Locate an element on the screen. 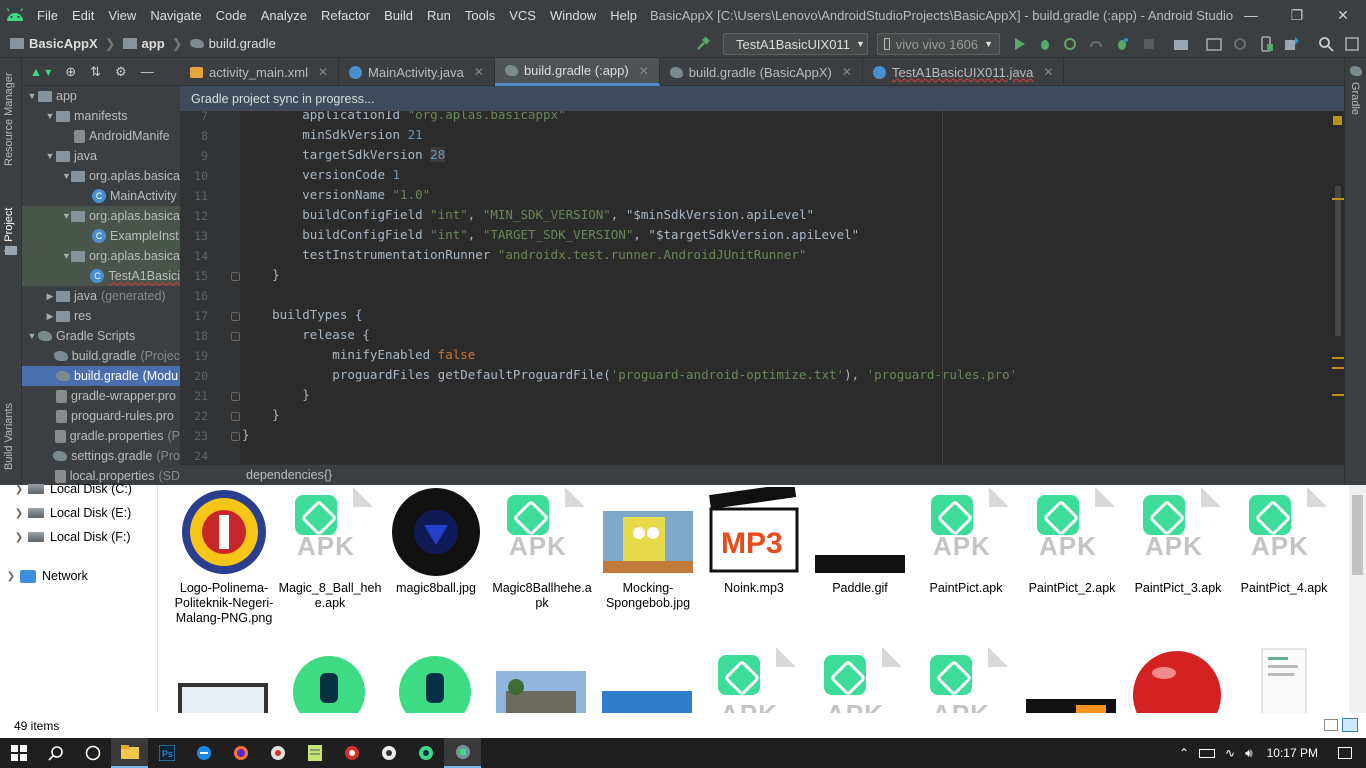 This screenshot has width=1366, height=768. nav-item: ❯ Network is located at coordinates (45, 576).